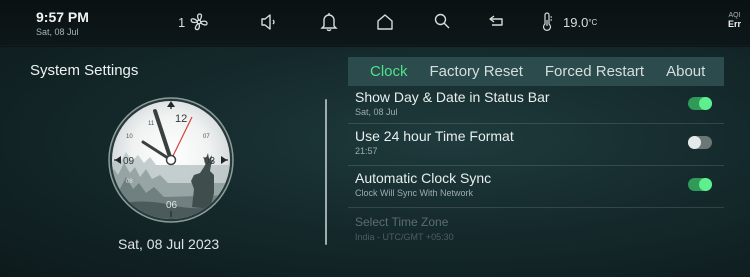  I want to click on clock-number-09: 09, so click(129, 161).